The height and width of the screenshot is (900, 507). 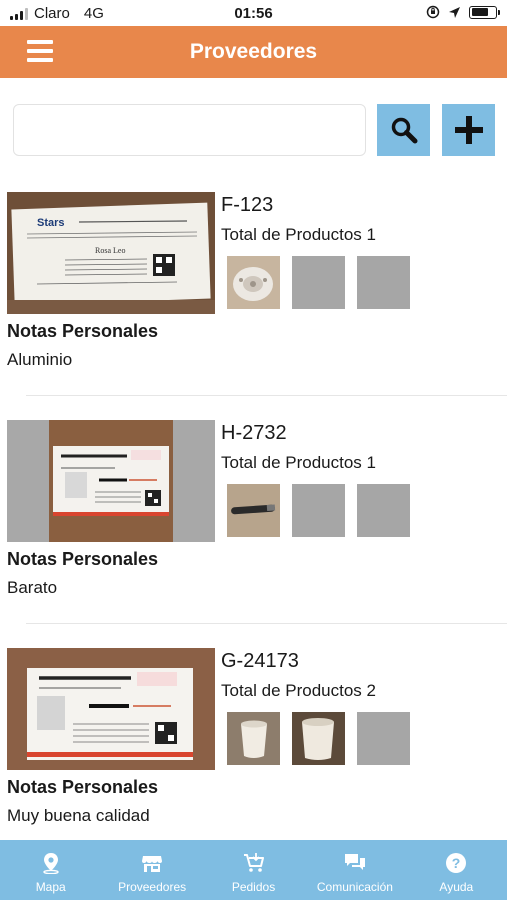 I want to click on tab-ayuda: ? Ayuda, so click(x=456, y=870).